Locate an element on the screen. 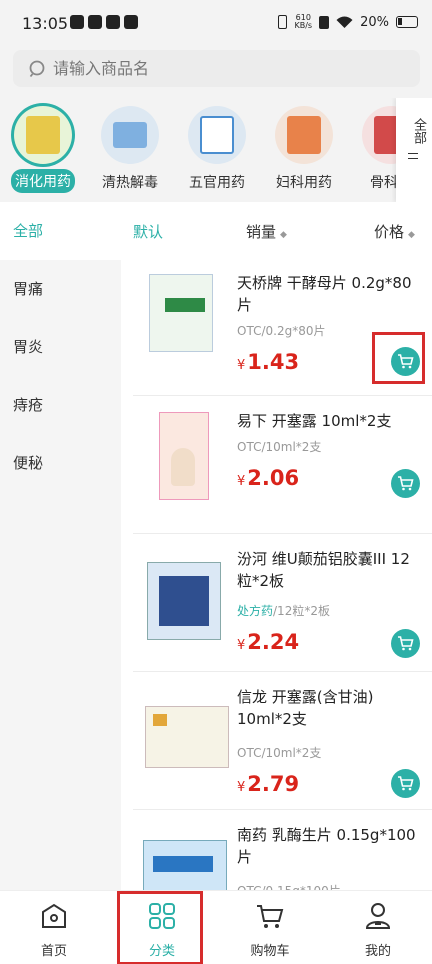 This screenshot has height=964, width=432. tiktok-icon is located at coordinates (131, 22).